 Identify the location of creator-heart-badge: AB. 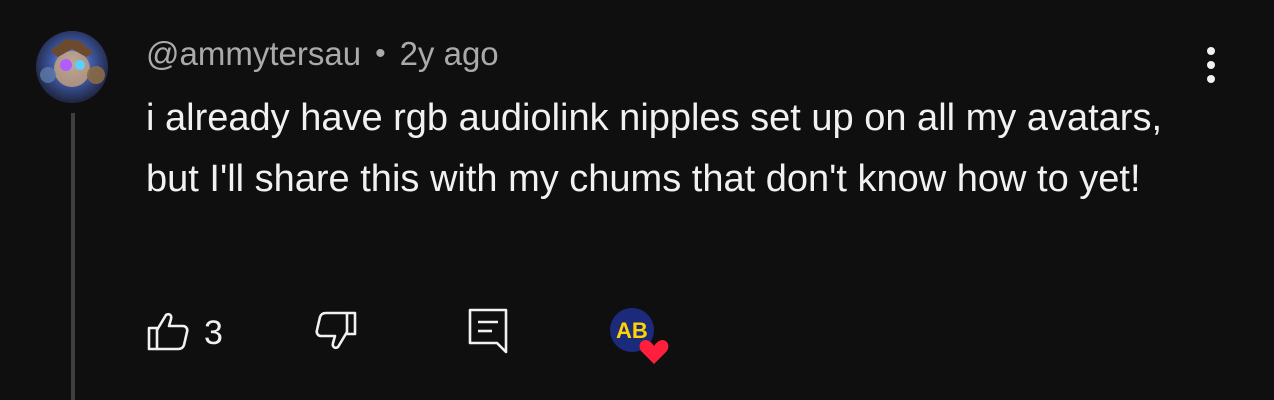
(640, 337).